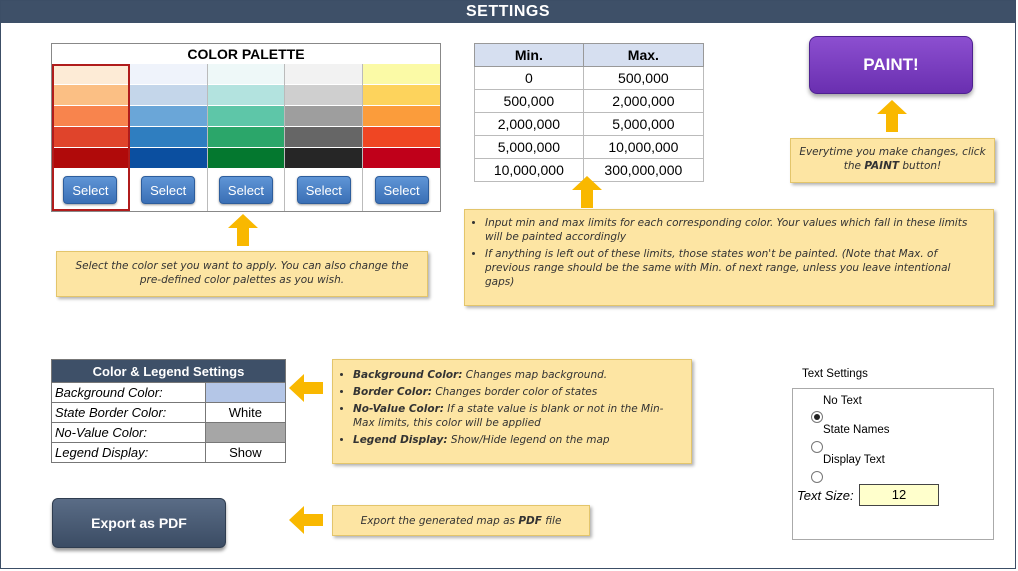  I want to click on palette-title: COLOR PALETTE, so click(246, 54).